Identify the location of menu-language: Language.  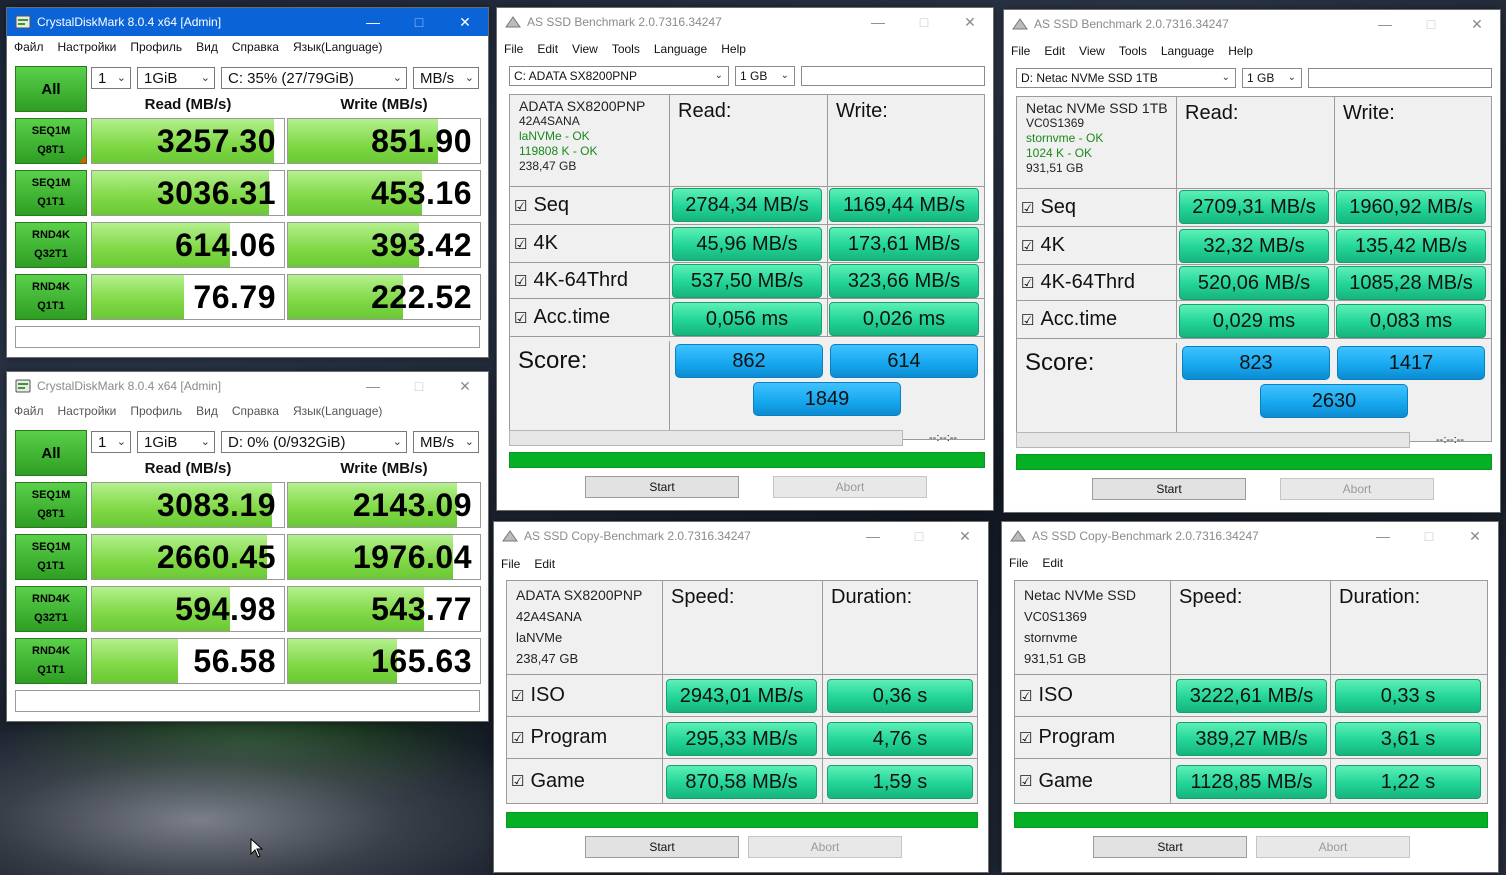
(680, 49).